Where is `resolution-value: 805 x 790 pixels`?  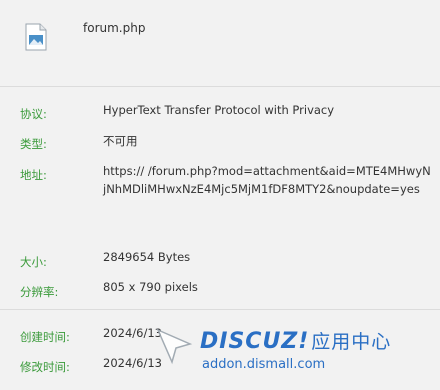
resolution-value: 805 x 790 pixels is located at coordinates (150, 287).